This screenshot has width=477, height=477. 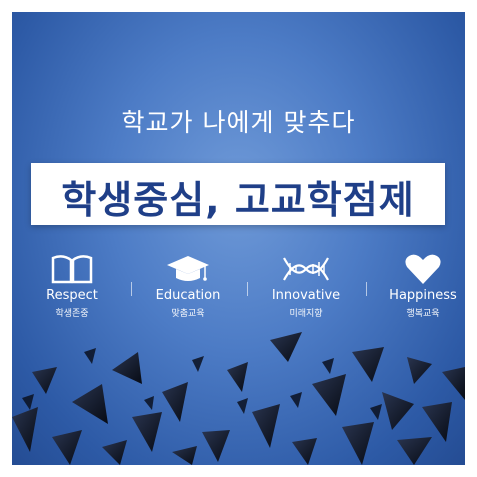 What do you see at coordinates (238, 200) in the screenshot?
I see `headline: 학생중심, 고교학점제` at bounding box center [238, 200].